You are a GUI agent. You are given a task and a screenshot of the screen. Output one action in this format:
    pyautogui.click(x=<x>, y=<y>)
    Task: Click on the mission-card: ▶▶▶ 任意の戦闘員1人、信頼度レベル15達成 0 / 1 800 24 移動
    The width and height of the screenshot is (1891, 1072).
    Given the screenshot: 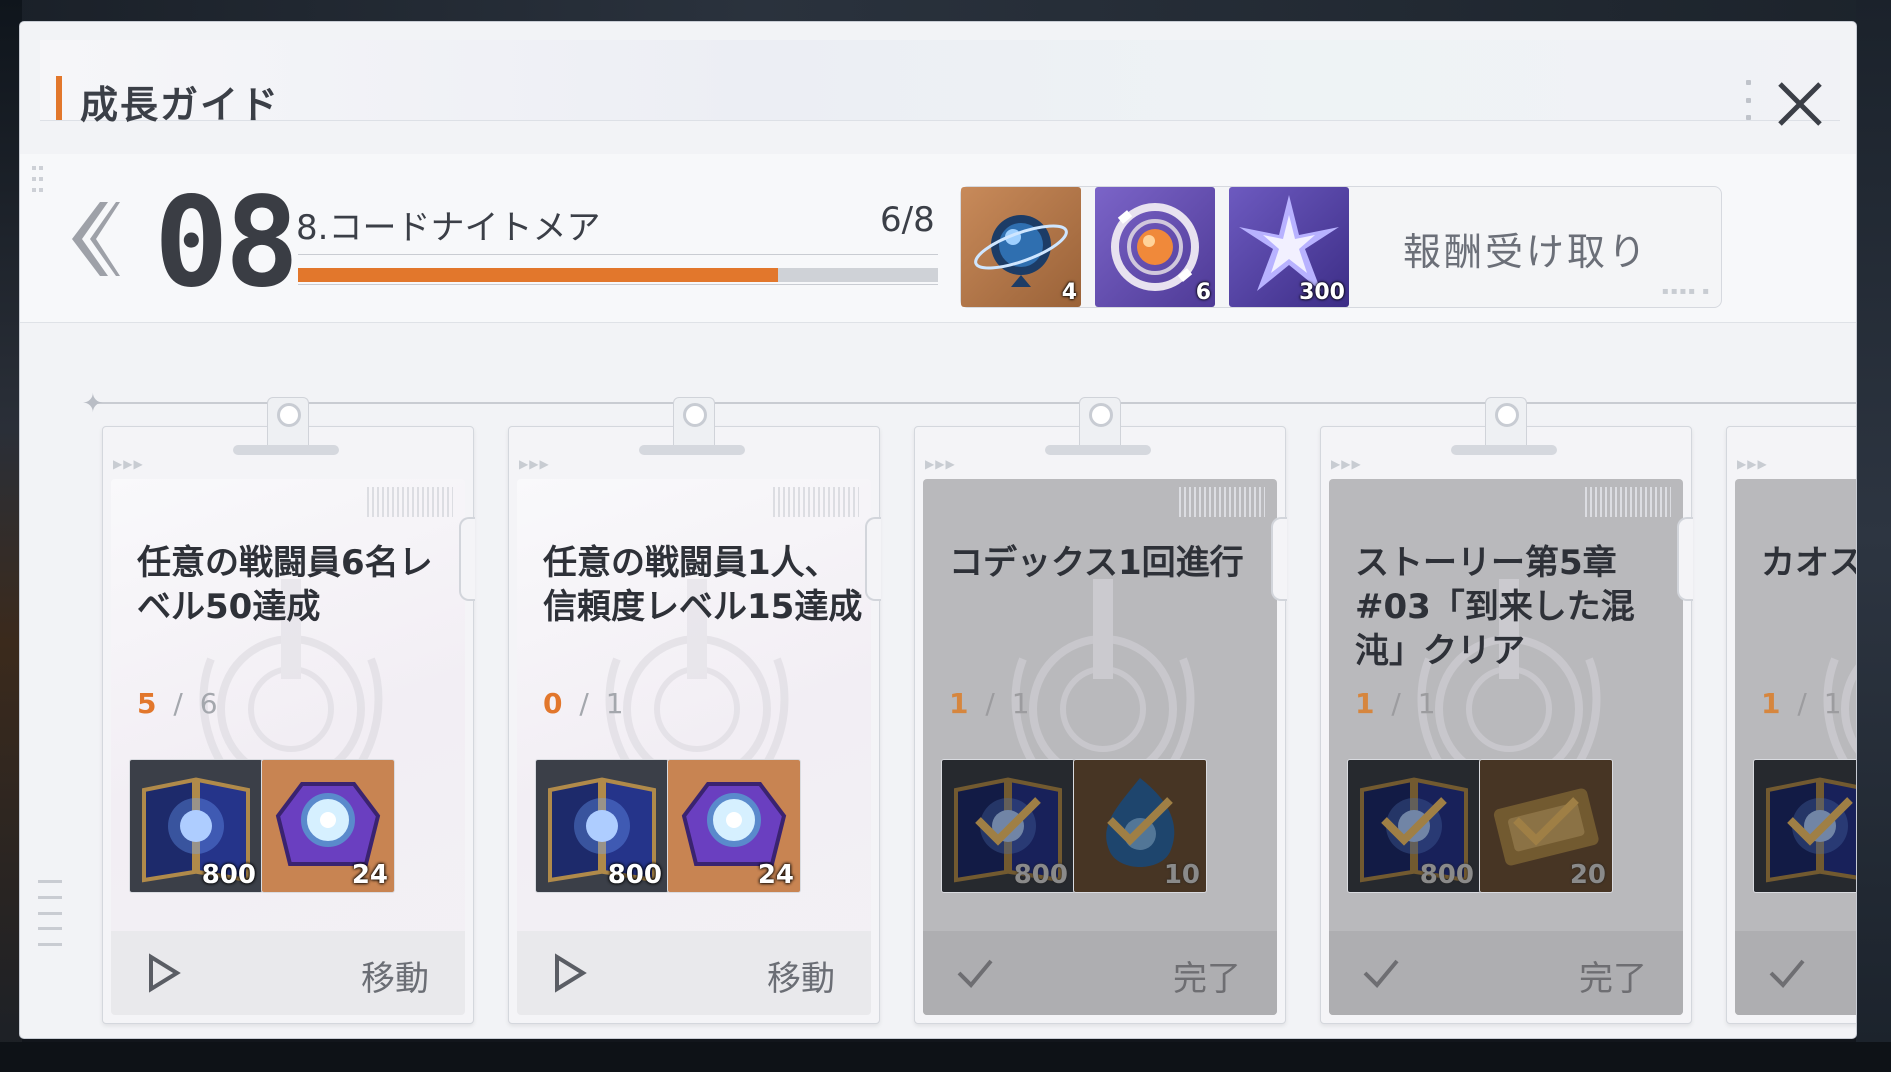 What is the action you would take?
    pyautogui.click(x=694, y=710)
    